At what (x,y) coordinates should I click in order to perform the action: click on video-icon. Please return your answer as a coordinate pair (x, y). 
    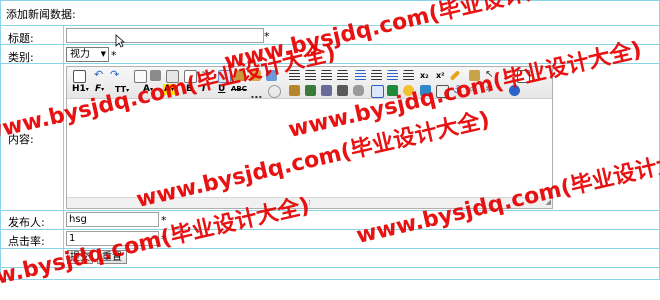
    Looking at the image, I should click on (342, 90).